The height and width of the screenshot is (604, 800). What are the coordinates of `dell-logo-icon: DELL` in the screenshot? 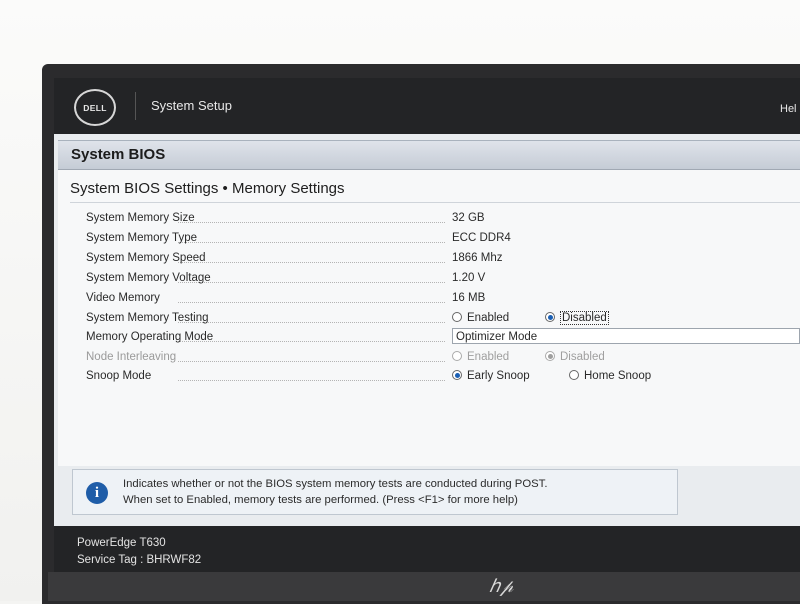 It's located at (95, 107).